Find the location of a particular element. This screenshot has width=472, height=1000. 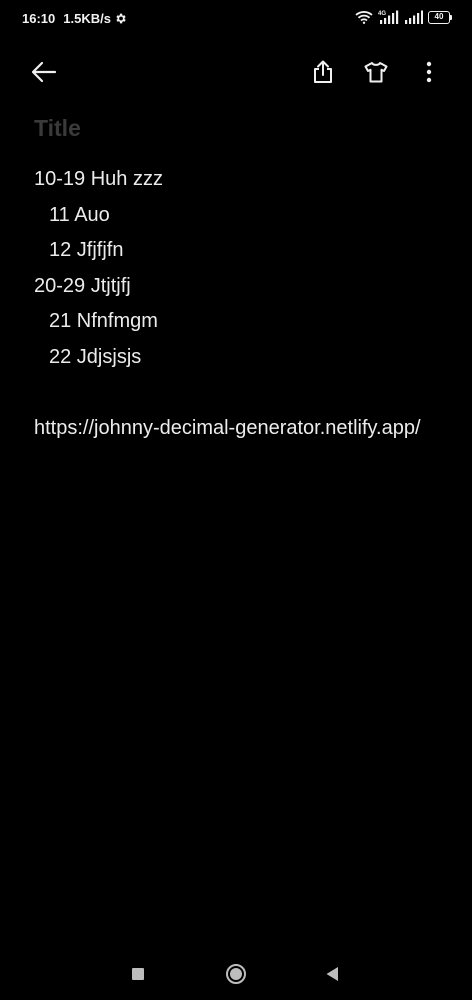

note-line: 21 Nfnfmgm is located at coordinates (103, 321).